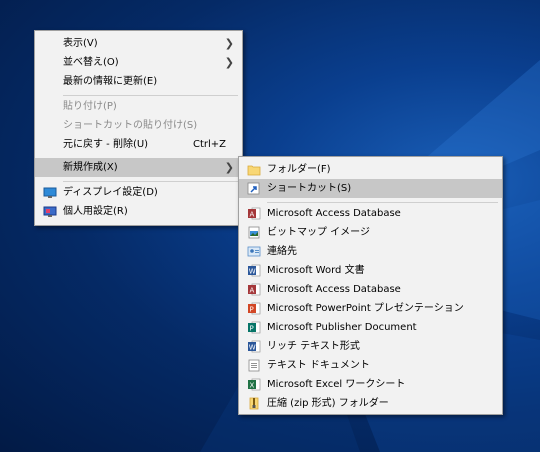  What do you see at coordinates (110, 81) in the screenshot?
I see `menu-item-label: 最新の情報に更新(E)` at bounding box center [110, 81].